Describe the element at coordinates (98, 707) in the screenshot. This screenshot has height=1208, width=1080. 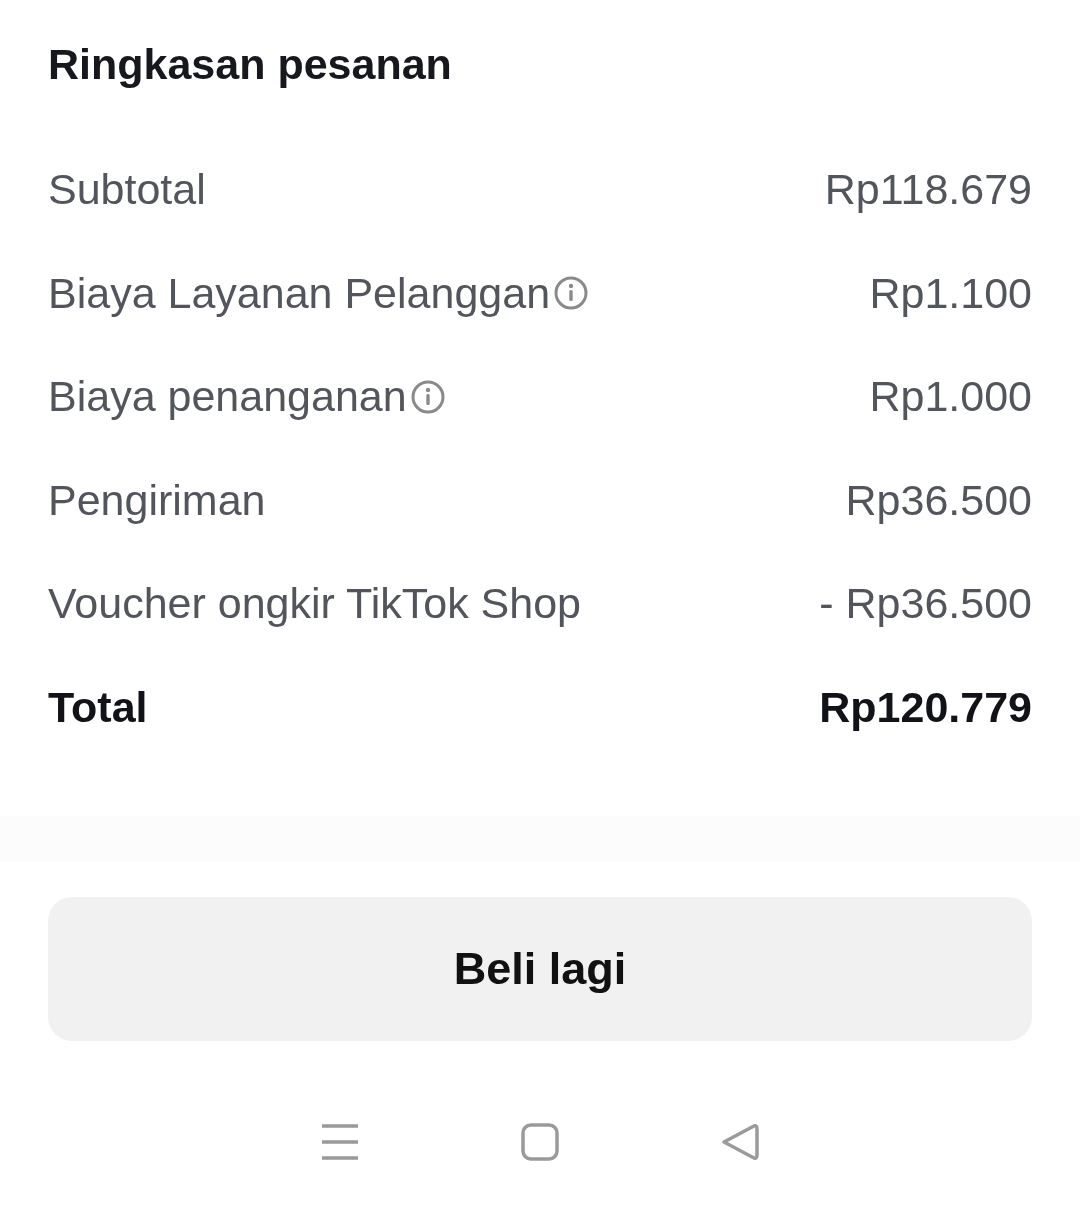
I see `total-label: Total` at that location.